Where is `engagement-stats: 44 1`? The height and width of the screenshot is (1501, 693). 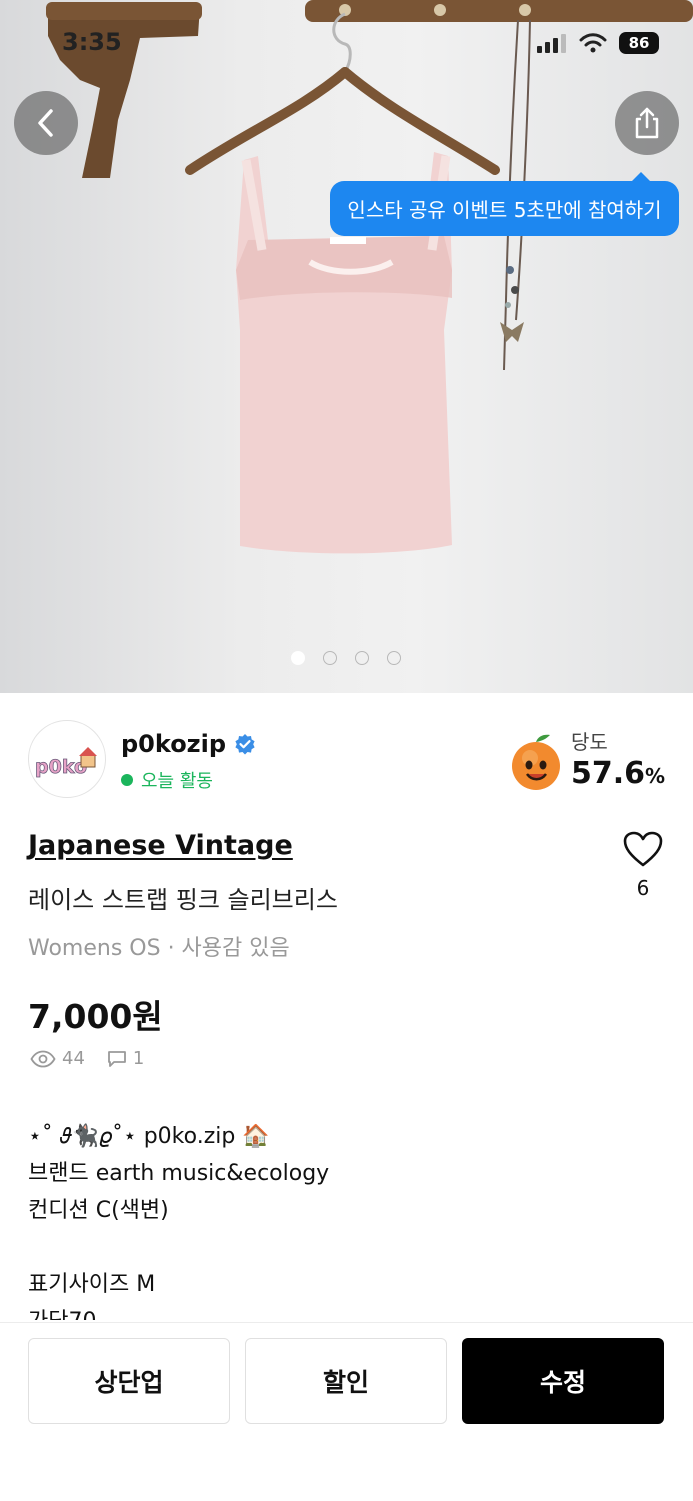
engagement-stats: 44 1 is located at coordinates (87, 1058).